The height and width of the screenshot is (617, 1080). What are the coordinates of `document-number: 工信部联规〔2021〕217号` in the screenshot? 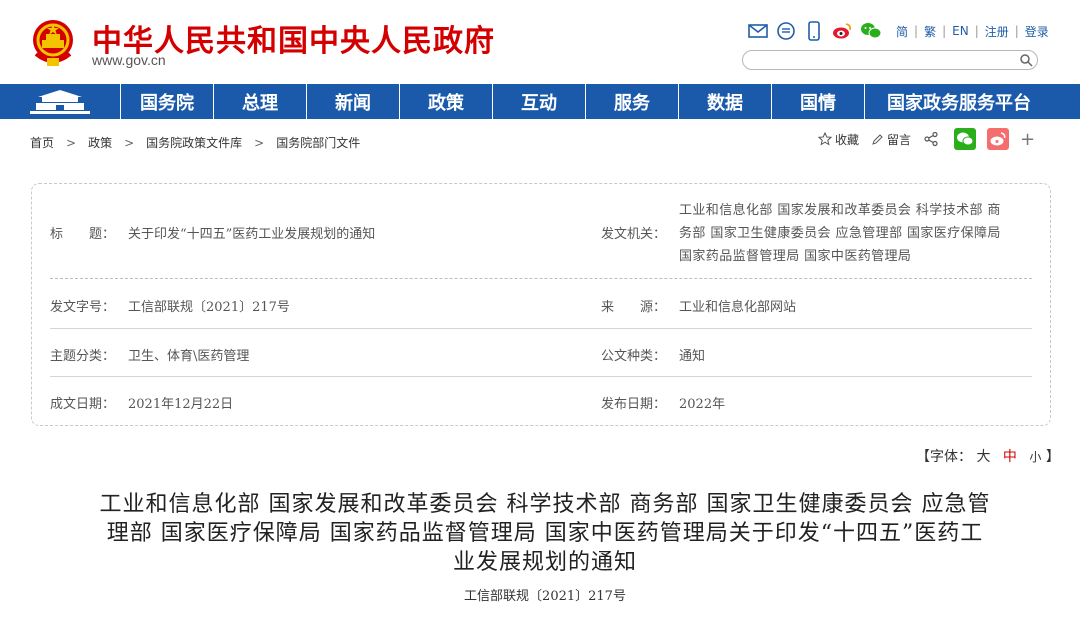 It's located at (545, 596).